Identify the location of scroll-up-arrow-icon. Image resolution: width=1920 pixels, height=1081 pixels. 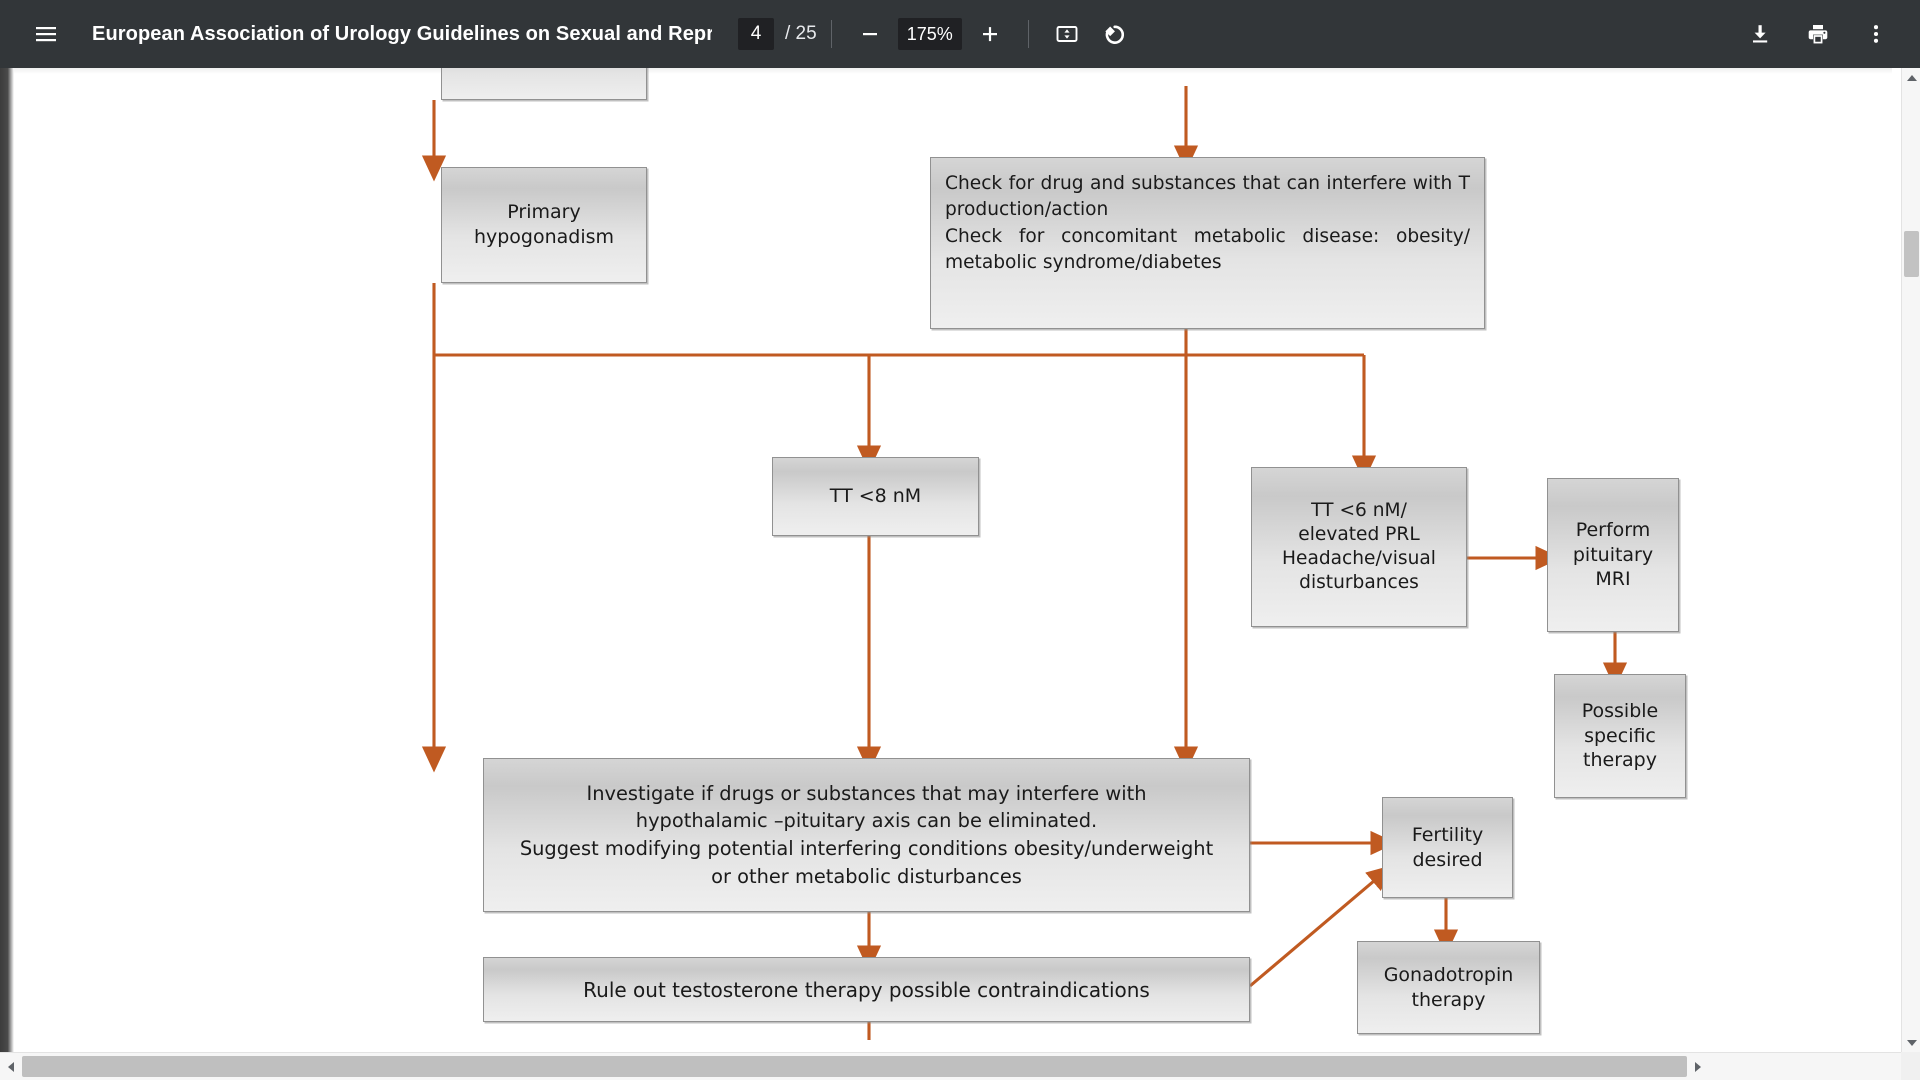
(1911, 77).